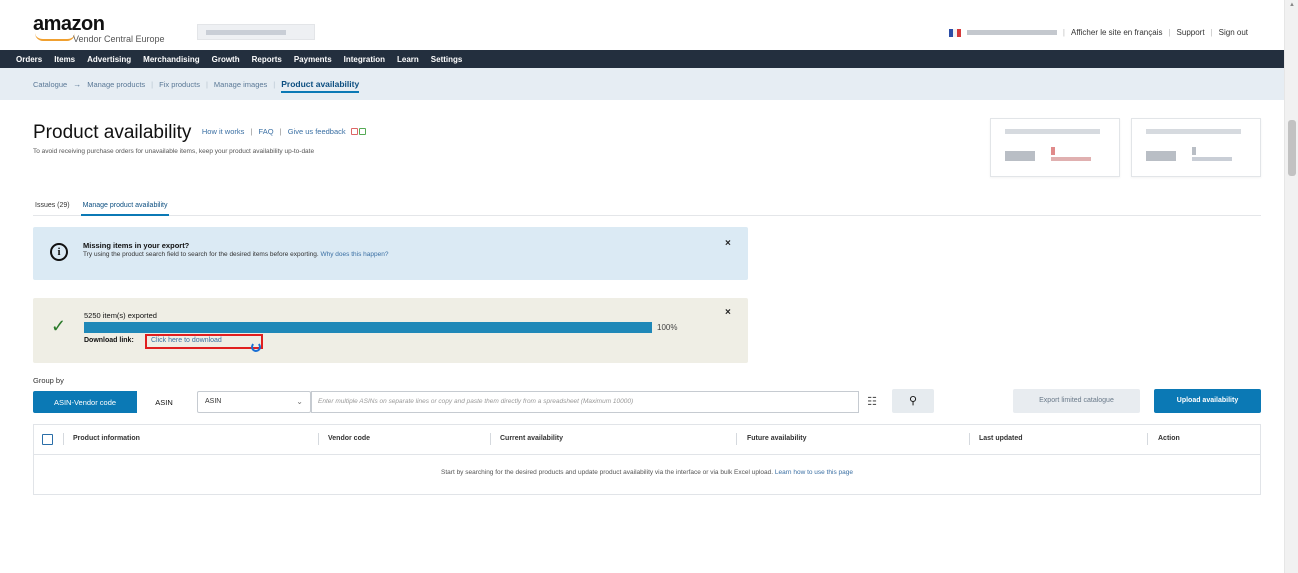  What do you see at coordinates (1292, 148) in the screenshot?
I see `scroll-thumb` at bounding box center [1292, 148].